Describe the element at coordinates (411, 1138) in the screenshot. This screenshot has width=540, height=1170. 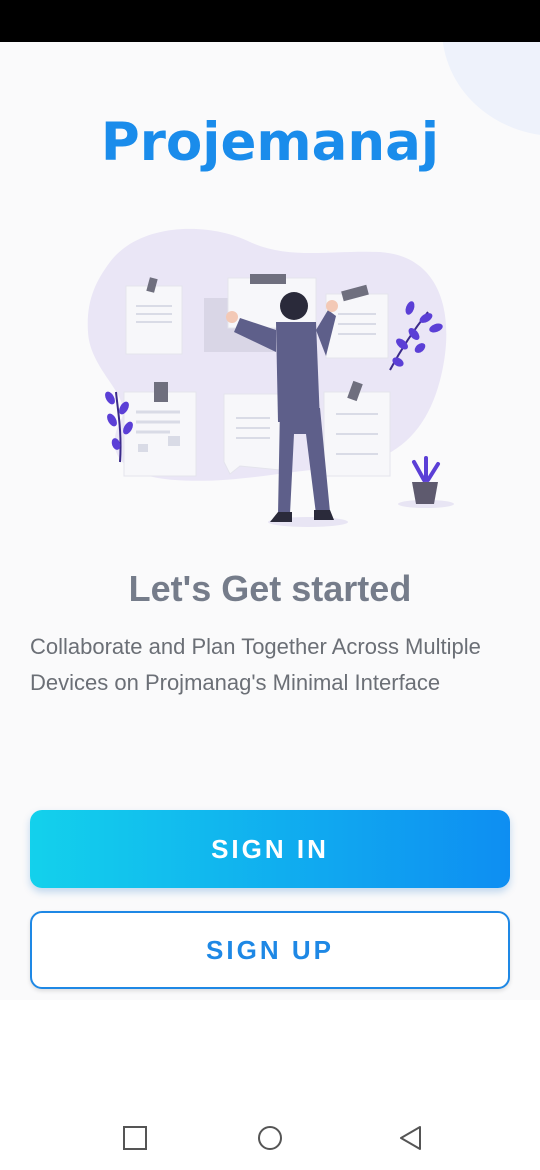
I see `back-icon` at that location.